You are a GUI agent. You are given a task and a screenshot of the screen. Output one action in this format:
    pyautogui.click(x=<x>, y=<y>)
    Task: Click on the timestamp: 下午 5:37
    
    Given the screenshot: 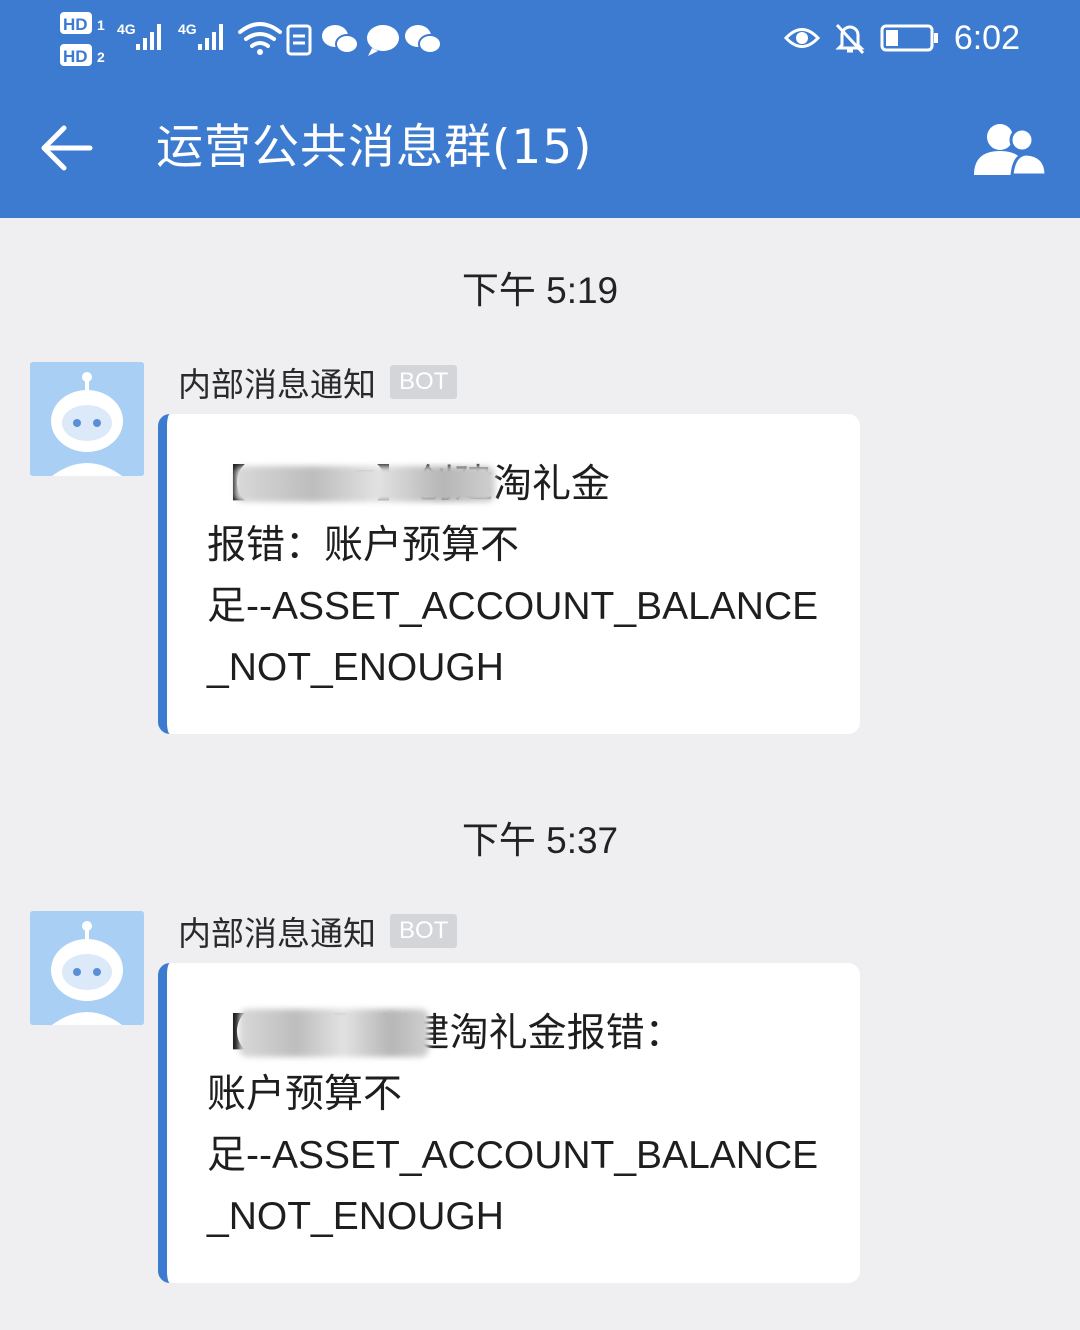 What is the action you would take?
    pyautogui.click(x=540, y=840)
    